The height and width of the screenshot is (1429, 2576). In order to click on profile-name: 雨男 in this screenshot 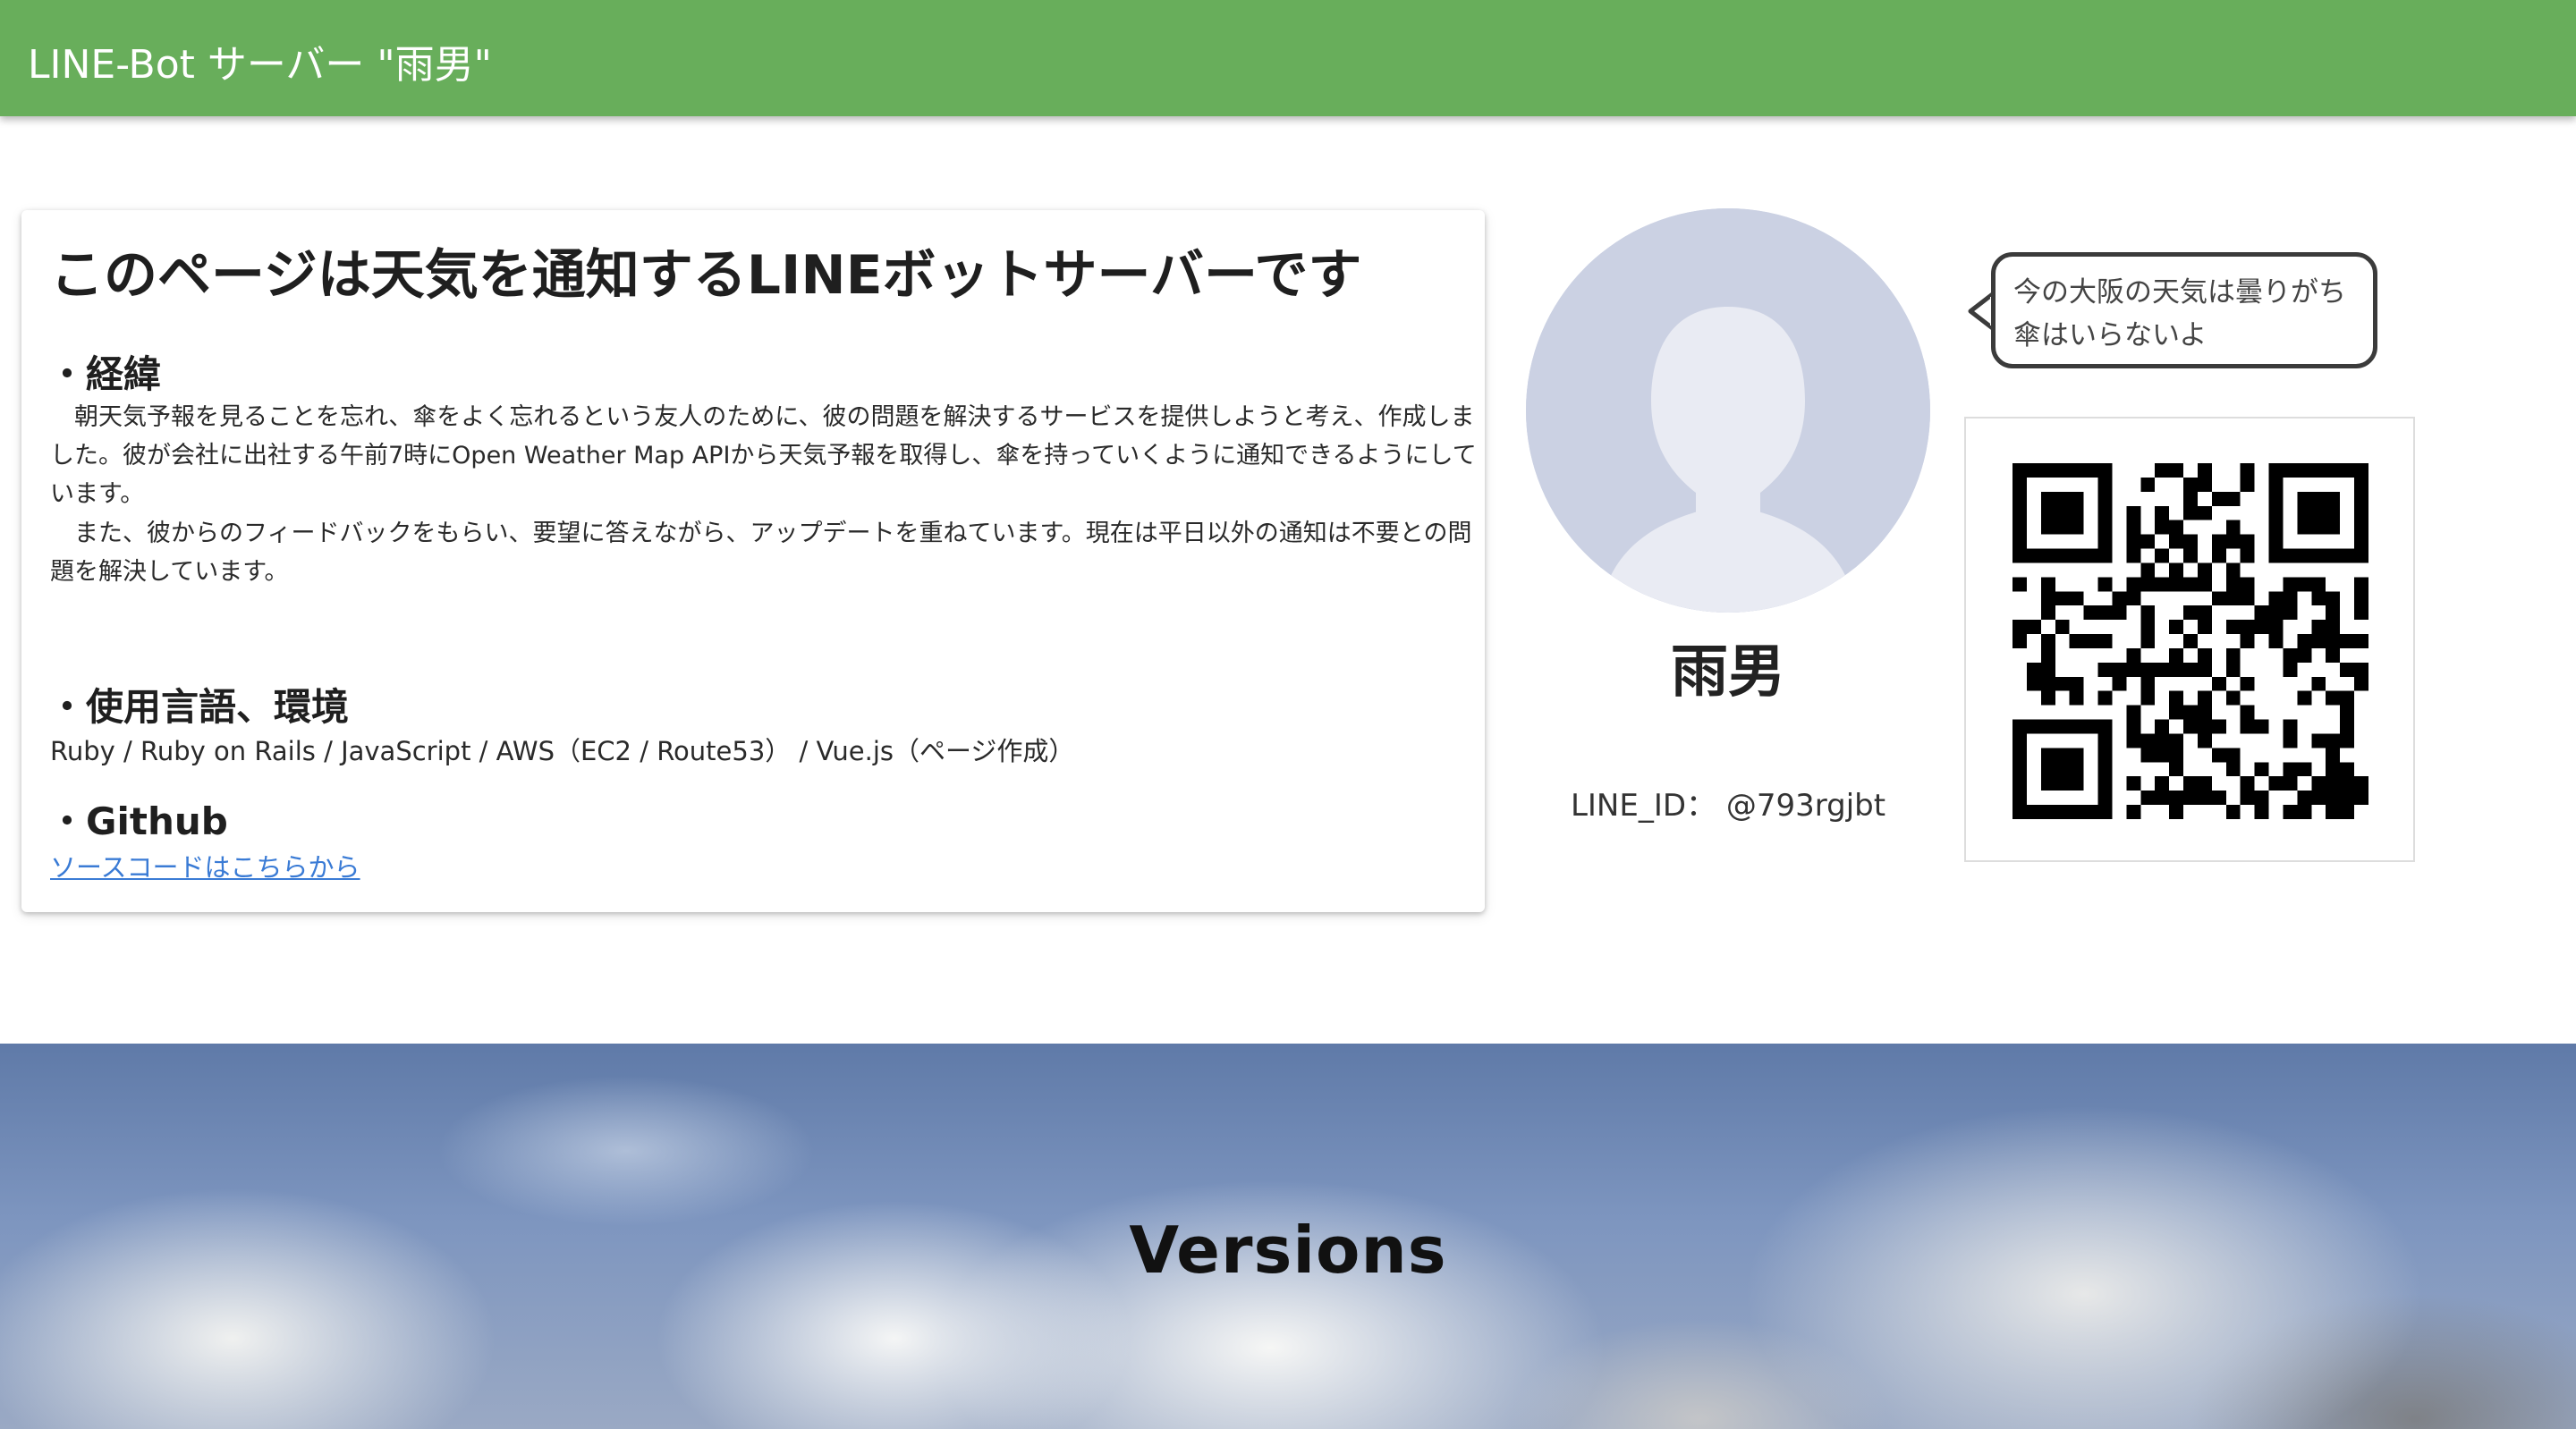, I will do `click(1728, 672)`.